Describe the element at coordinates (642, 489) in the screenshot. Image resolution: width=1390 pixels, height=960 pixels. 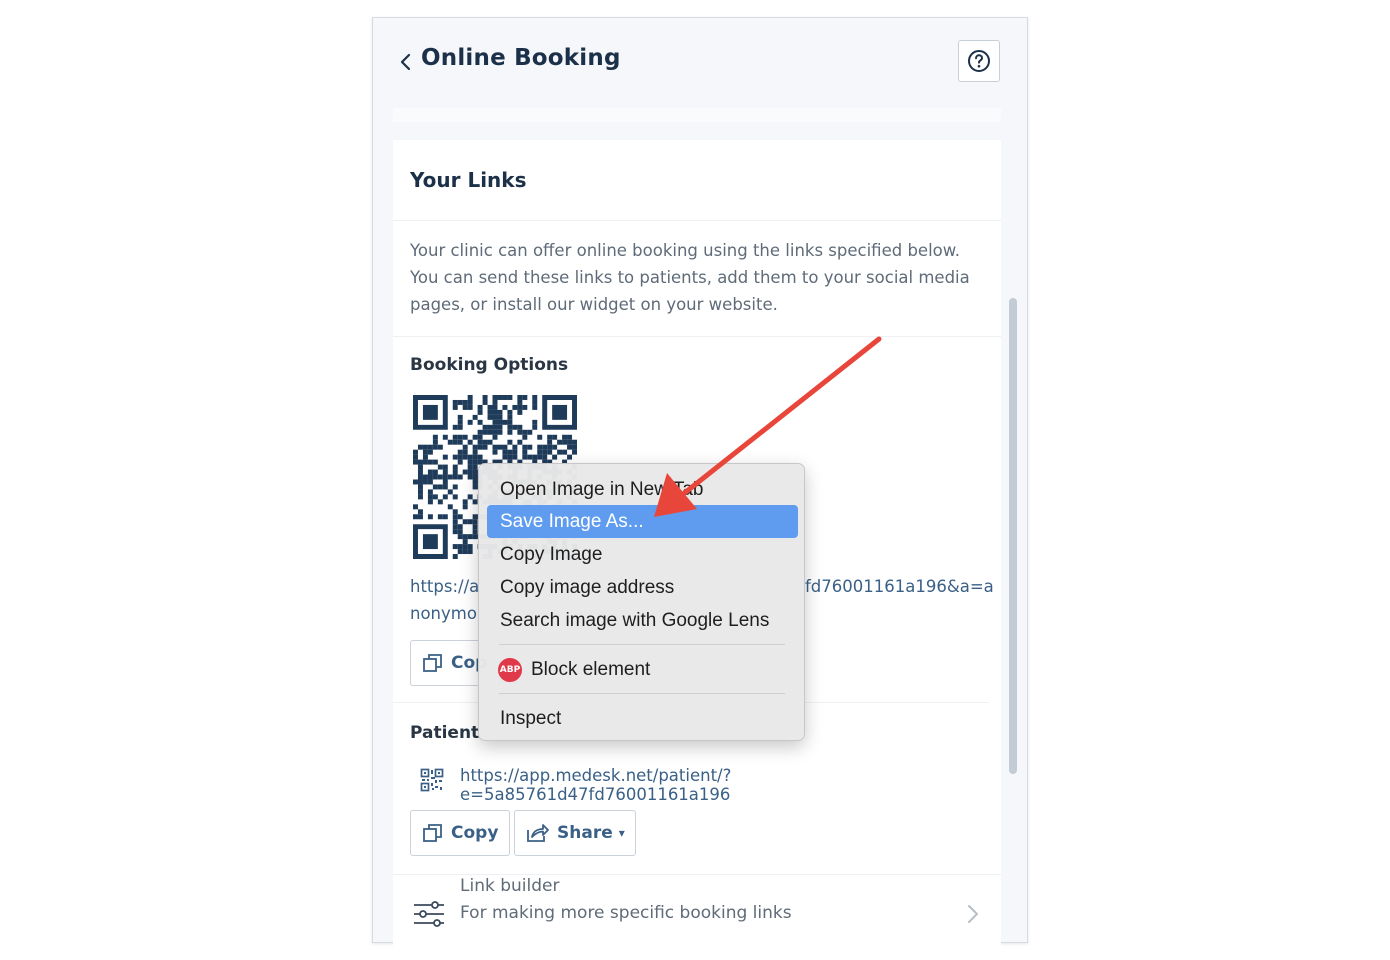
I see `menu-item-open-image-new-tab: Open Image in New Tab` at that location.